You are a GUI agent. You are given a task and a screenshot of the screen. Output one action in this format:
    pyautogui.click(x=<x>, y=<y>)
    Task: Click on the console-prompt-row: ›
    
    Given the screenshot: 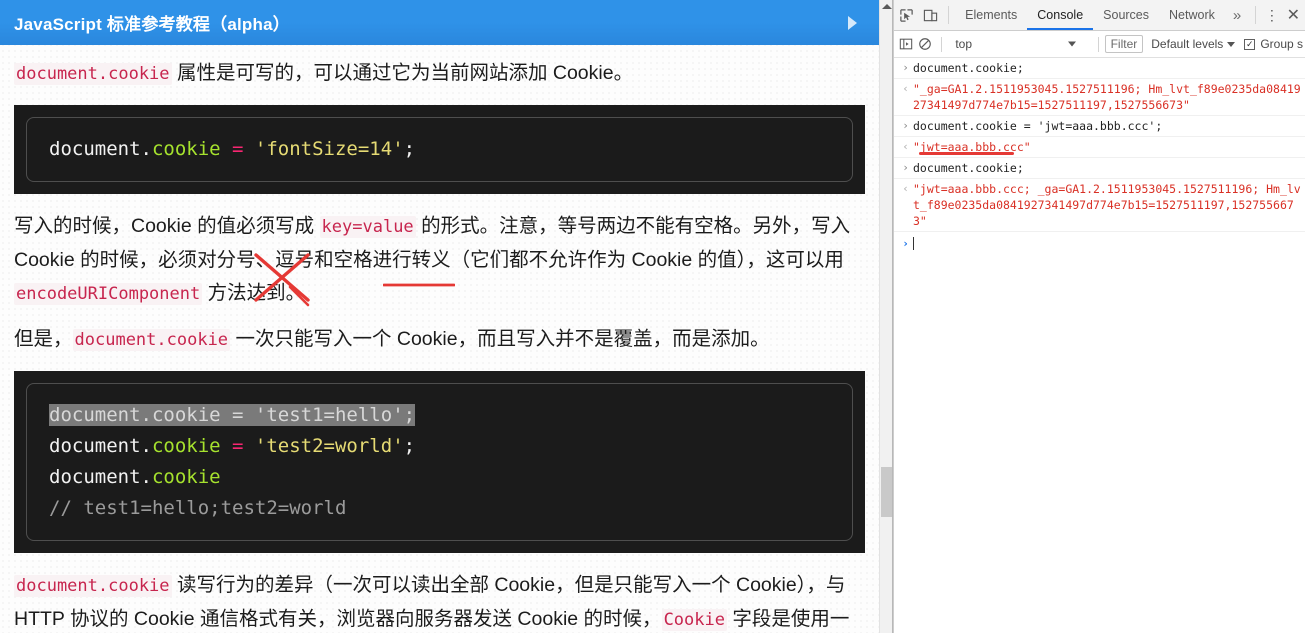 What is the action you would take?
    pyautogui.click(x=1099, y=244)
    